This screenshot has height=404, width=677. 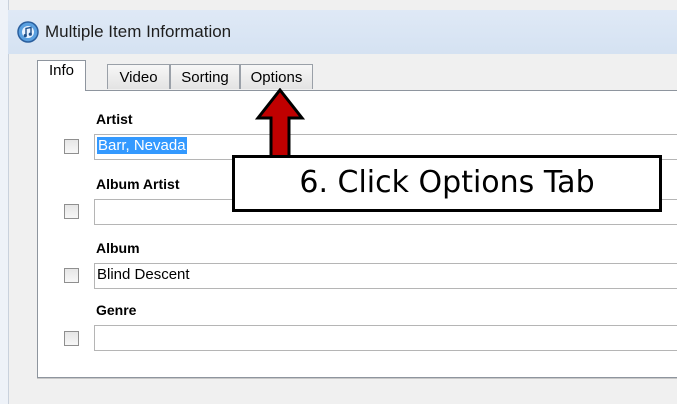 I want to click on tab-info-label: Info, so click(x=61, y=70).